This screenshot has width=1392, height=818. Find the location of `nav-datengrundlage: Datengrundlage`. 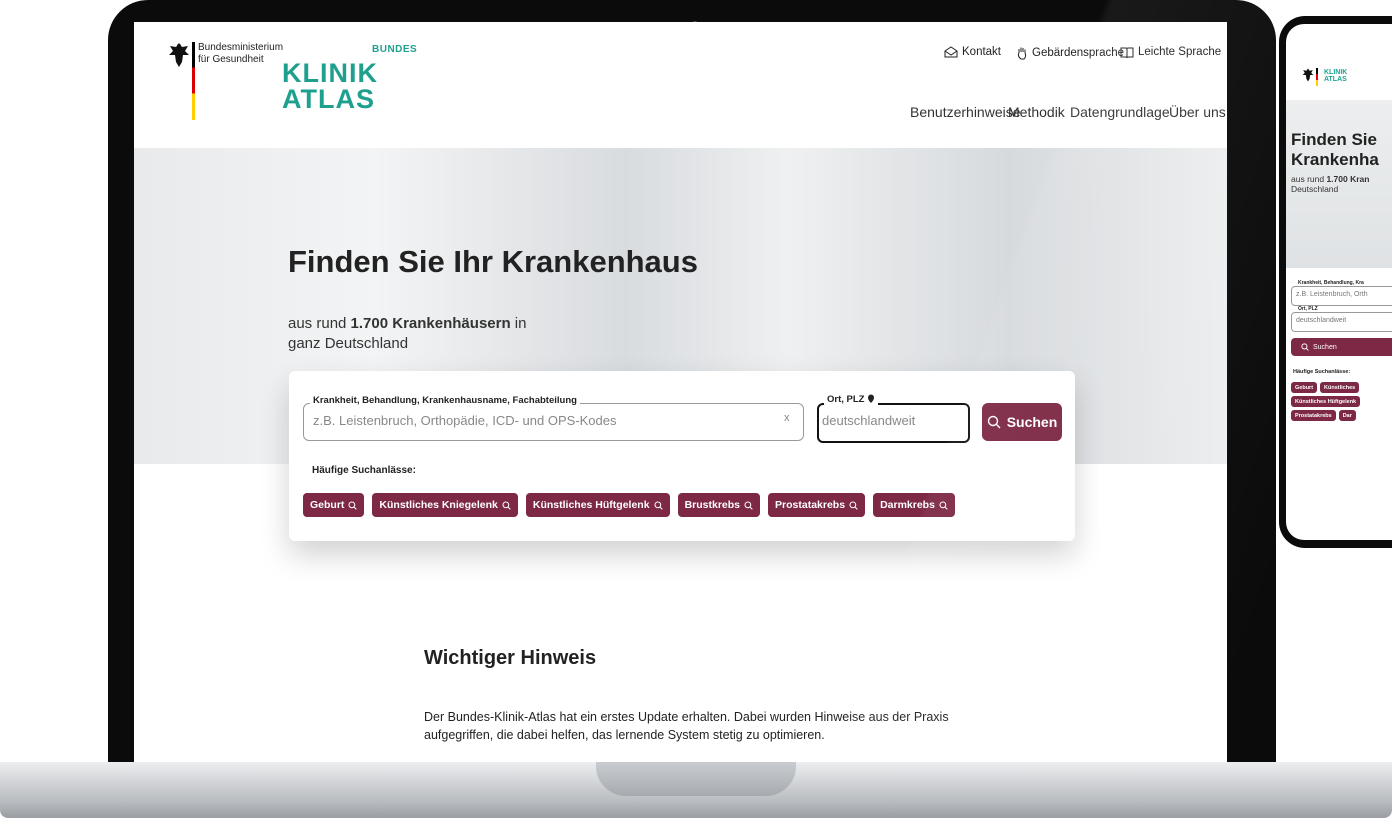

nav-datengrundlage: Datengrundlage is located at coordinates (1120, 112).